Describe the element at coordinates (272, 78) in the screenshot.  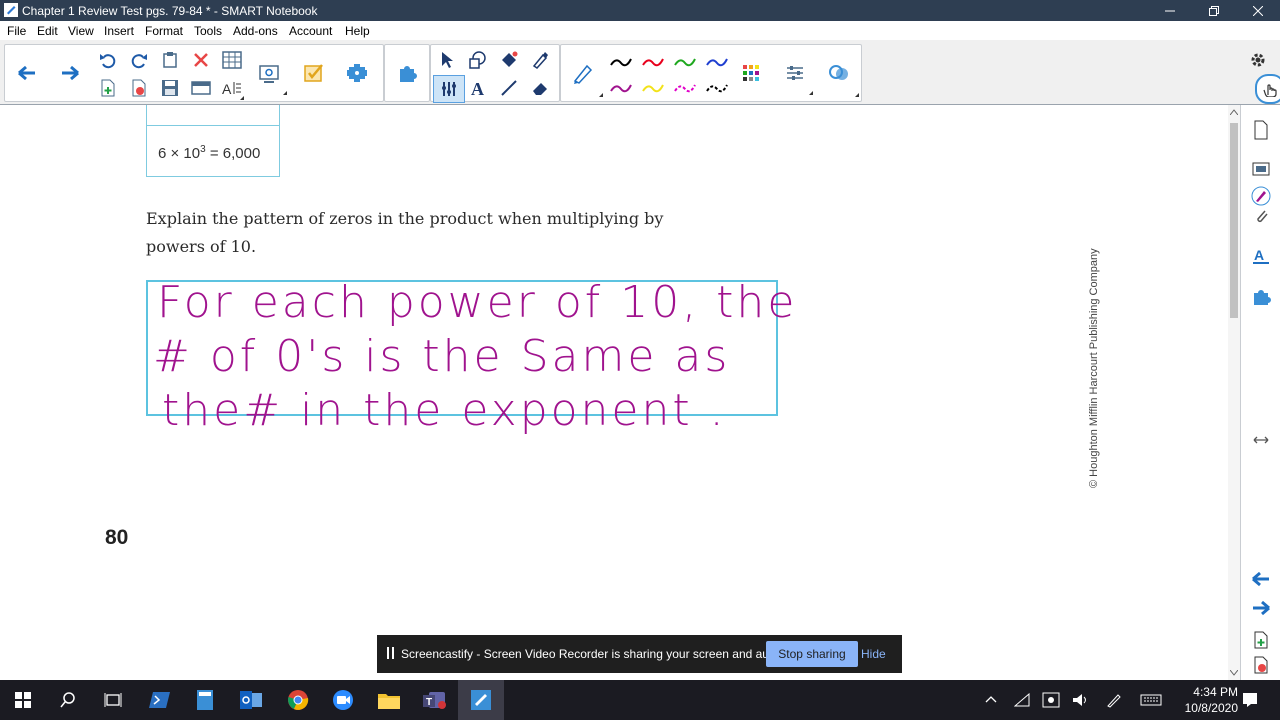
I see `document-camera-icon` at that location.